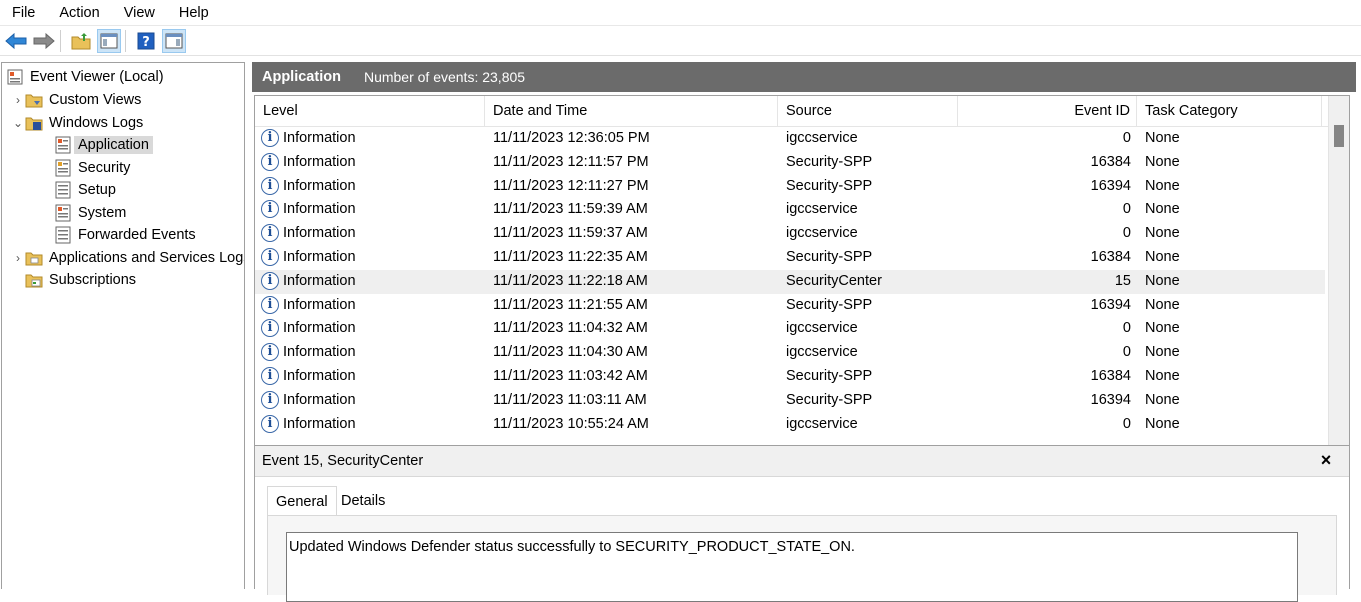  I want to click on cell-date-time: 11/11/2023 11:04:30 AM, so click(570, 352).